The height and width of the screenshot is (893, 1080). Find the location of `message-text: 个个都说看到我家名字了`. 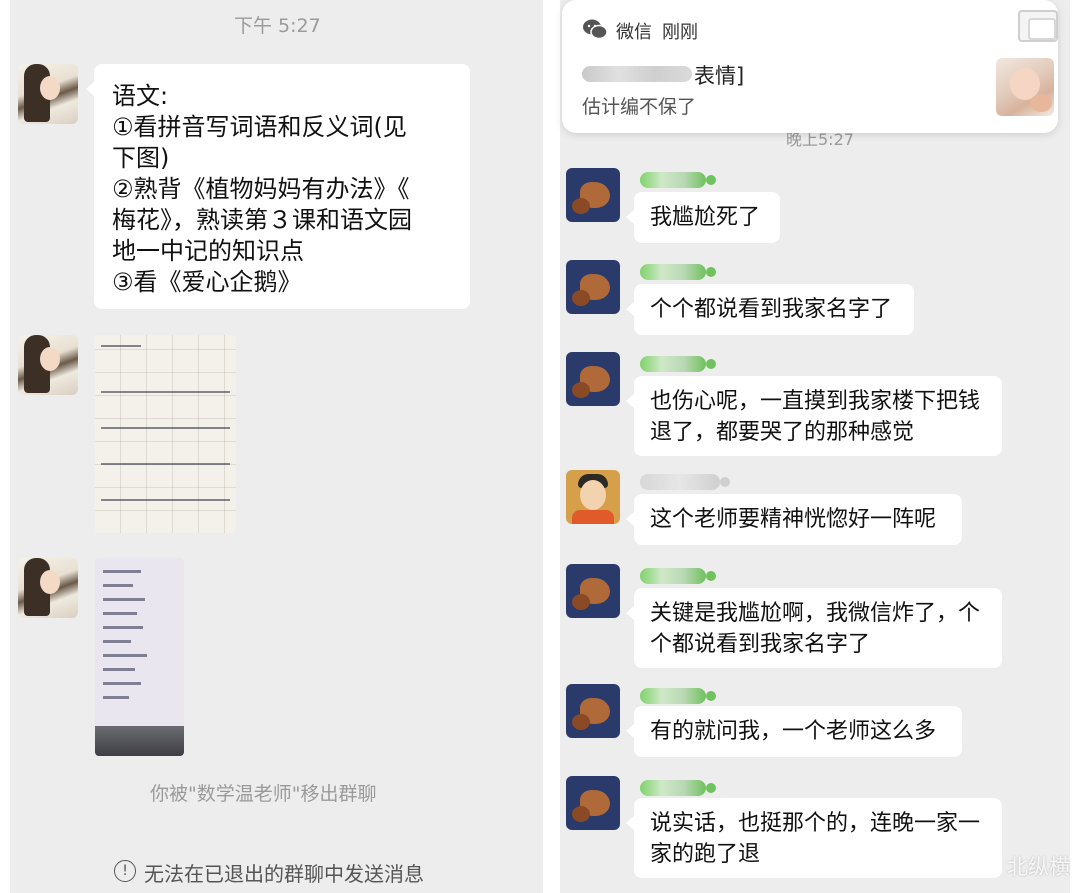

message-text: 个个都说看到我家名字了 is located at coordinates (771, 309).